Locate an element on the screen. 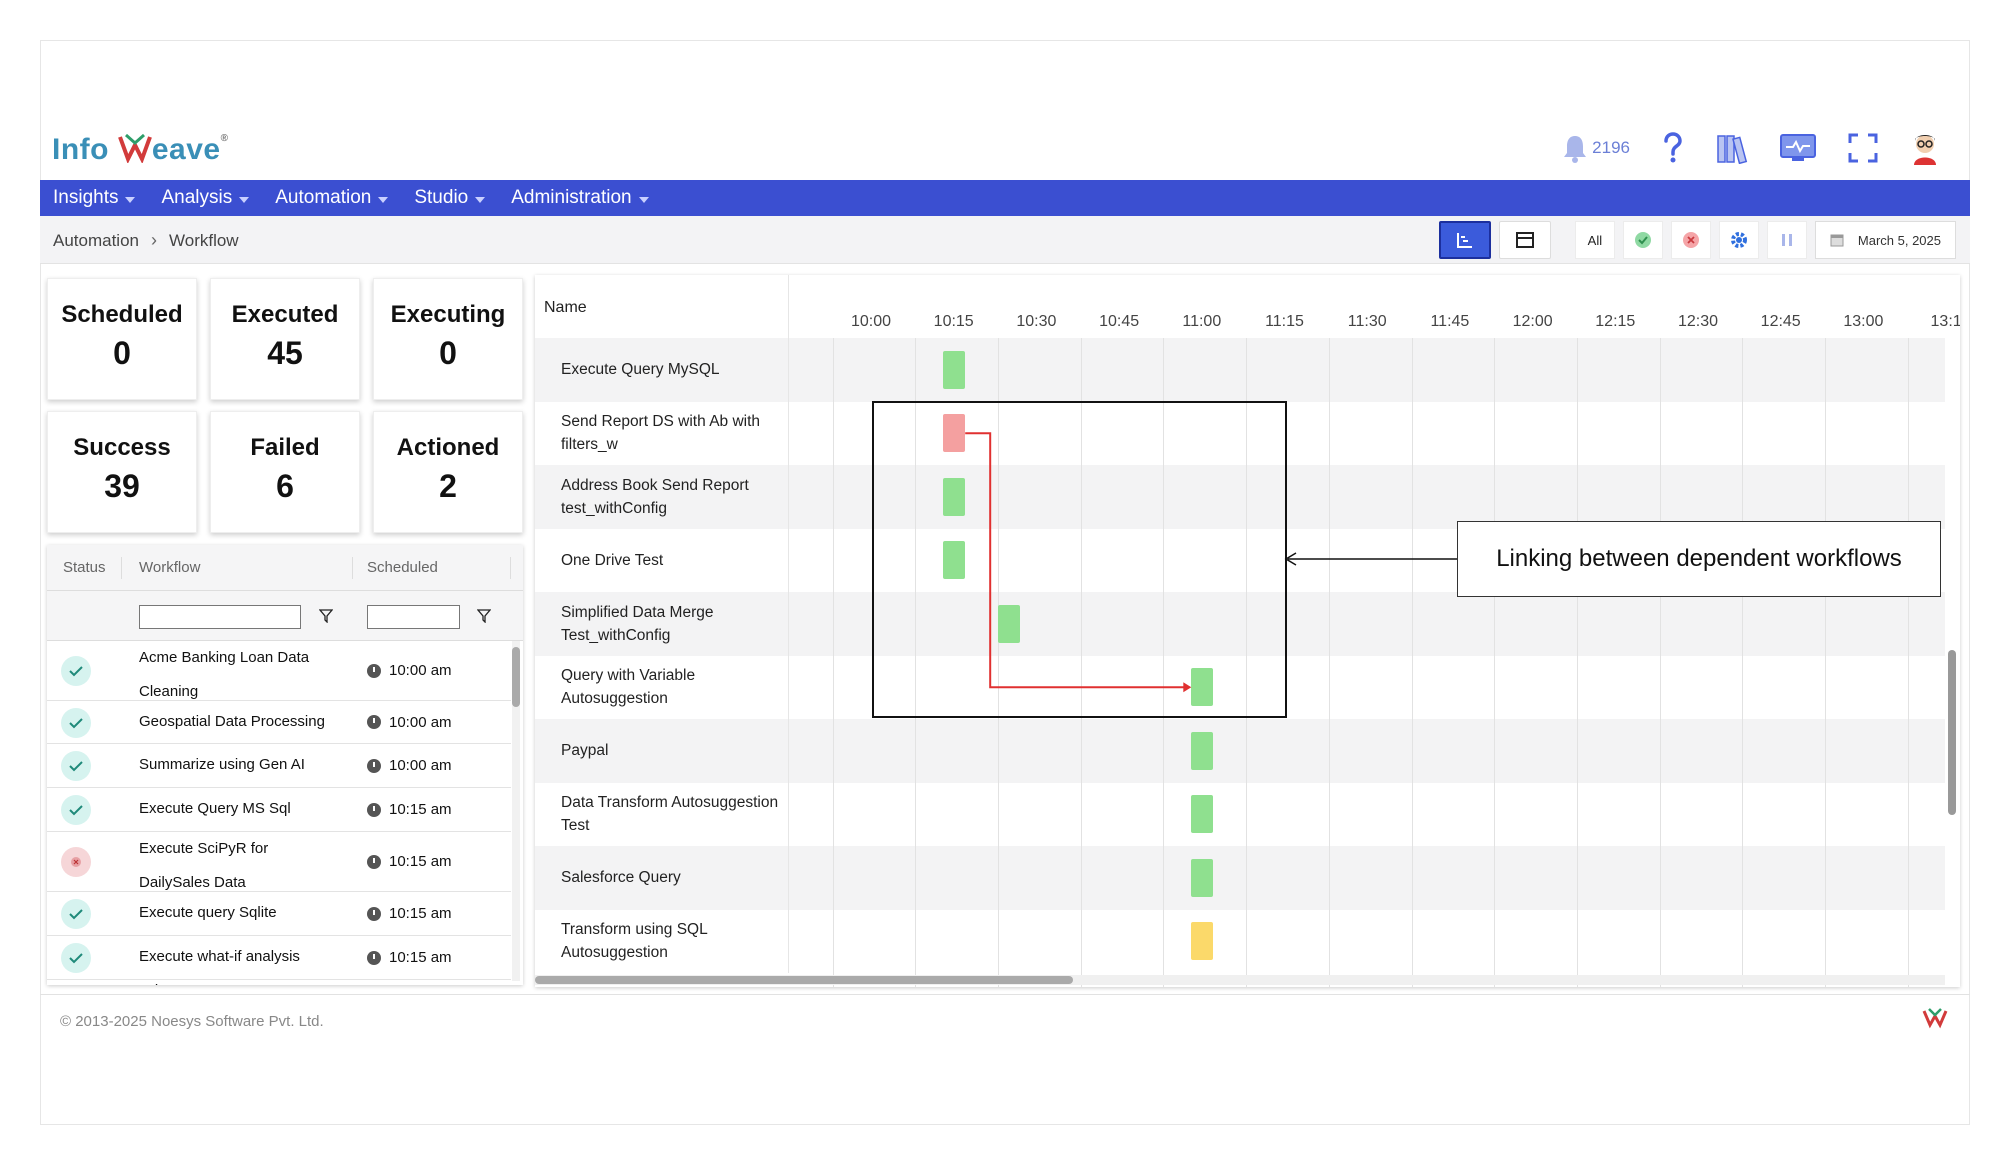 The height and width of the screenshot is (1160, 2000). filter-all-button: All is located at coordinates (1594, 240).